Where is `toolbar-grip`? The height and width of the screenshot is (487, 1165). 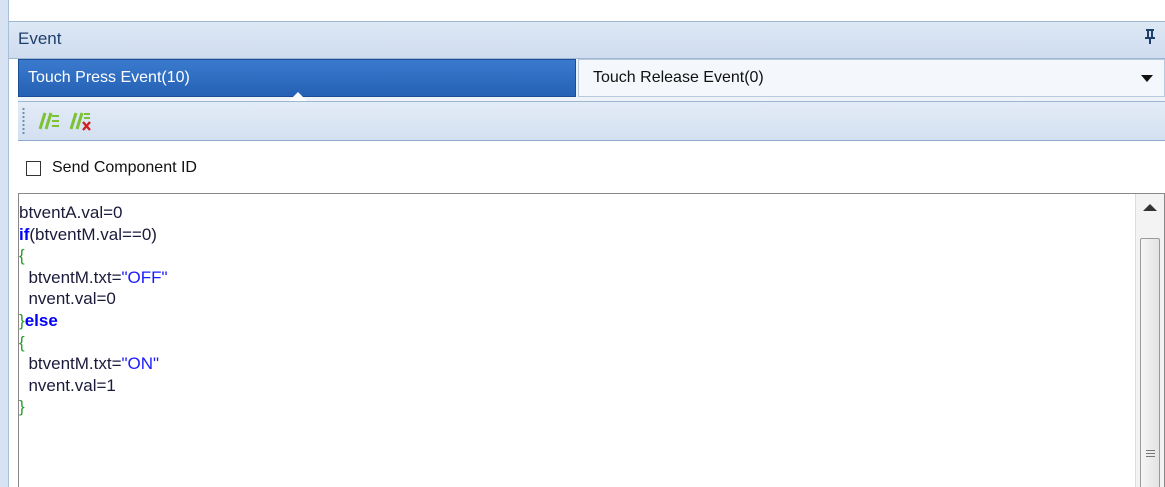
toolbar-grip is located at coordinates (23, 121).